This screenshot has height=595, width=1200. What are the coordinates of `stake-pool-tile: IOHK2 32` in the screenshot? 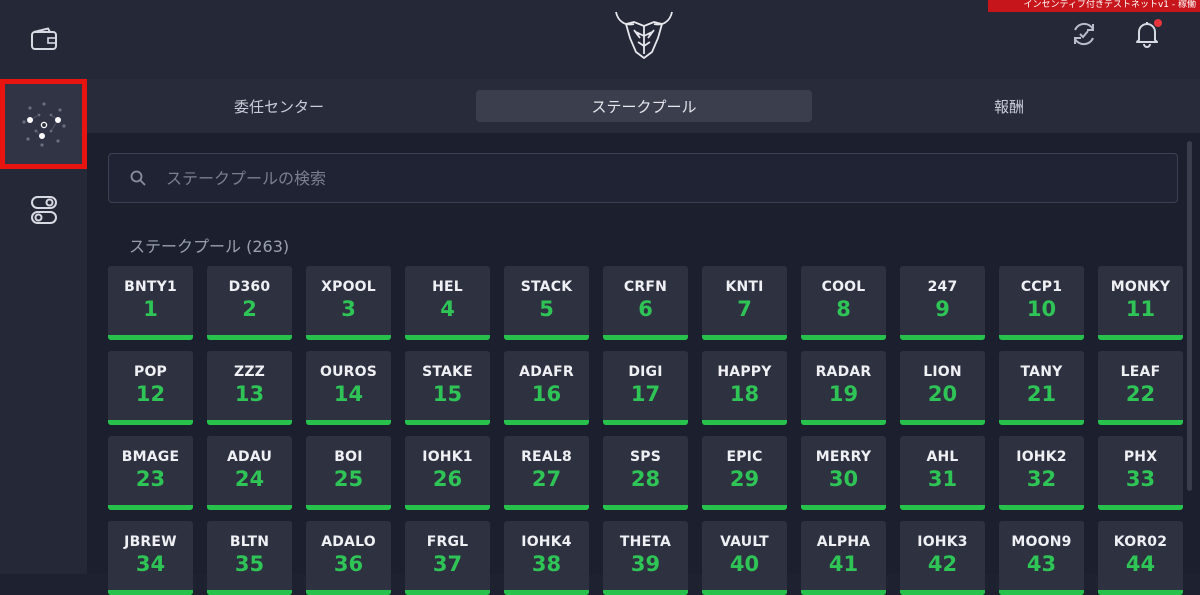 It's located at (1041, 473).